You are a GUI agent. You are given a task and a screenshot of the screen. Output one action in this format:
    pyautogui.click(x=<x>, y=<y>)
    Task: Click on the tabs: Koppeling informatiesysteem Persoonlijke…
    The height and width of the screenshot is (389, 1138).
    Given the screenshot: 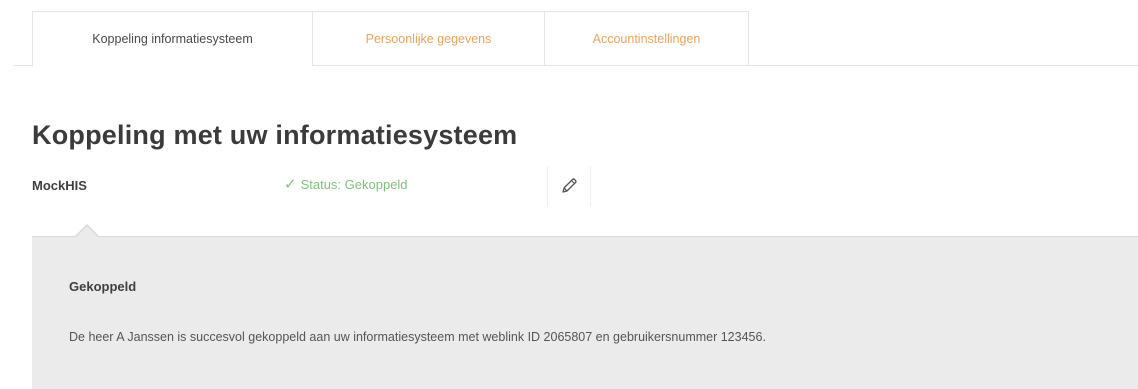 What is the action you would take?
    pyautogui.click(x=390, y=39)
    